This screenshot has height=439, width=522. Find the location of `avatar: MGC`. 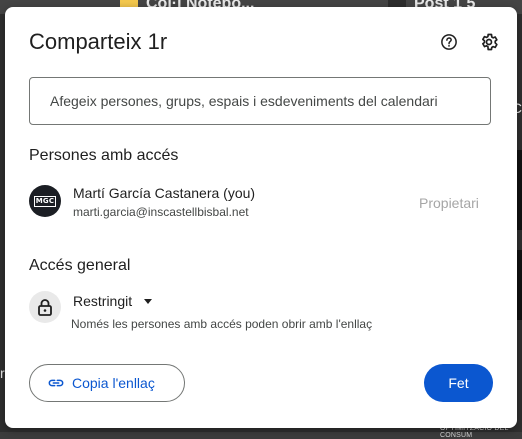

avatar: MGC is located at coordinates (45, 201).